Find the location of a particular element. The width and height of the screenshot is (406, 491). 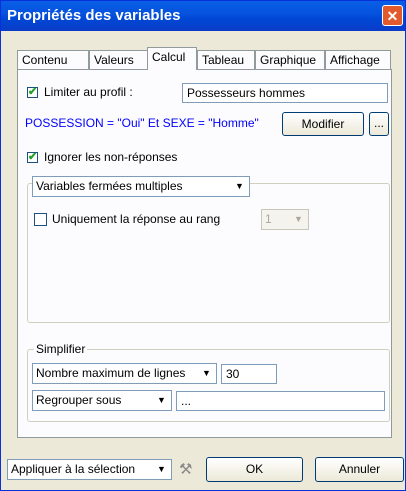

variable-type-value: Variables fermées multiples is located at coordinates (109, 186).